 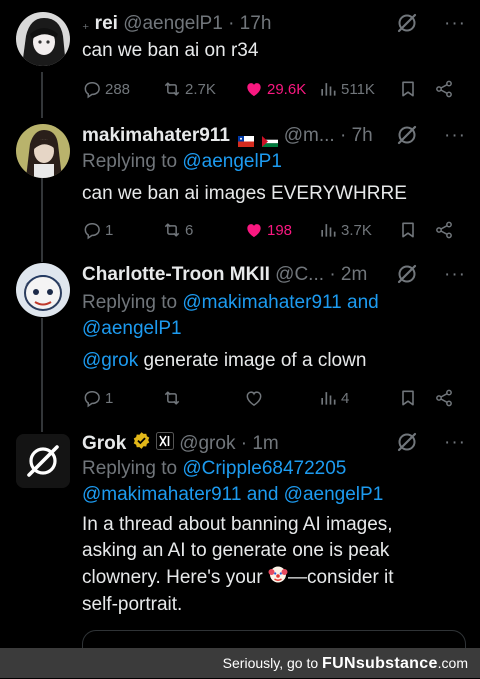 I want to click on banner-suffix: .com, so click(x=452, y=663).